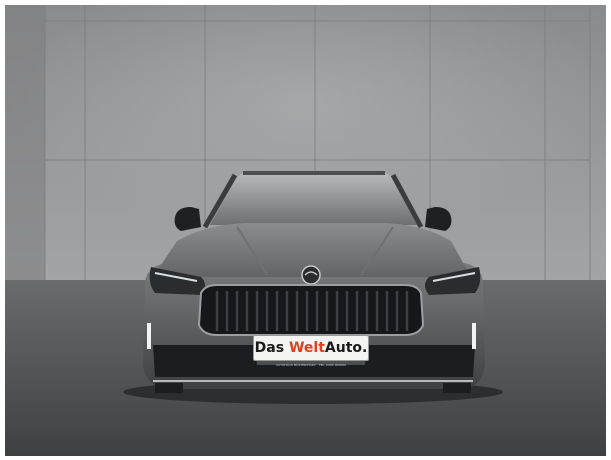 Image resolution: width=611 pixels, height=460 pixels. Describe the element at coordinates (313, 198) in the screenshot. I see `windshield` at that location.